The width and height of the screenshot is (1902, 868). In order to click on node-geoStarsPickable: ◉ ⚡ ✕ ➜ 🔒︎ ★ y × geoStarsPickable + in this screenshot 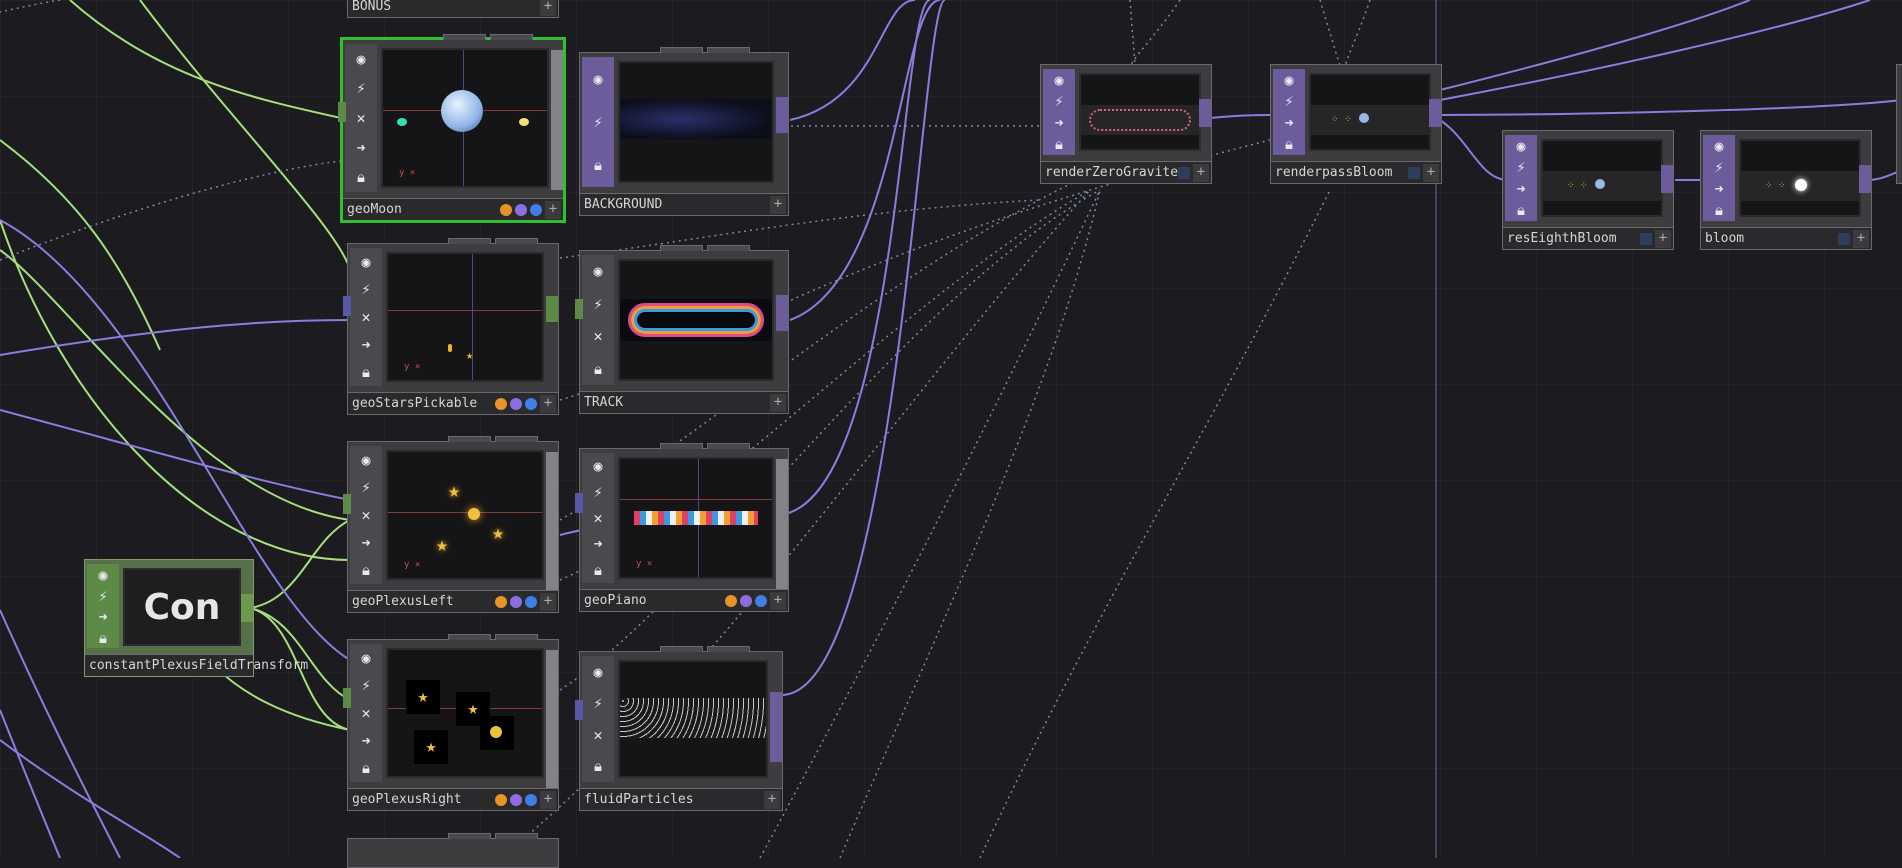, I will do `click(451, 326)`.